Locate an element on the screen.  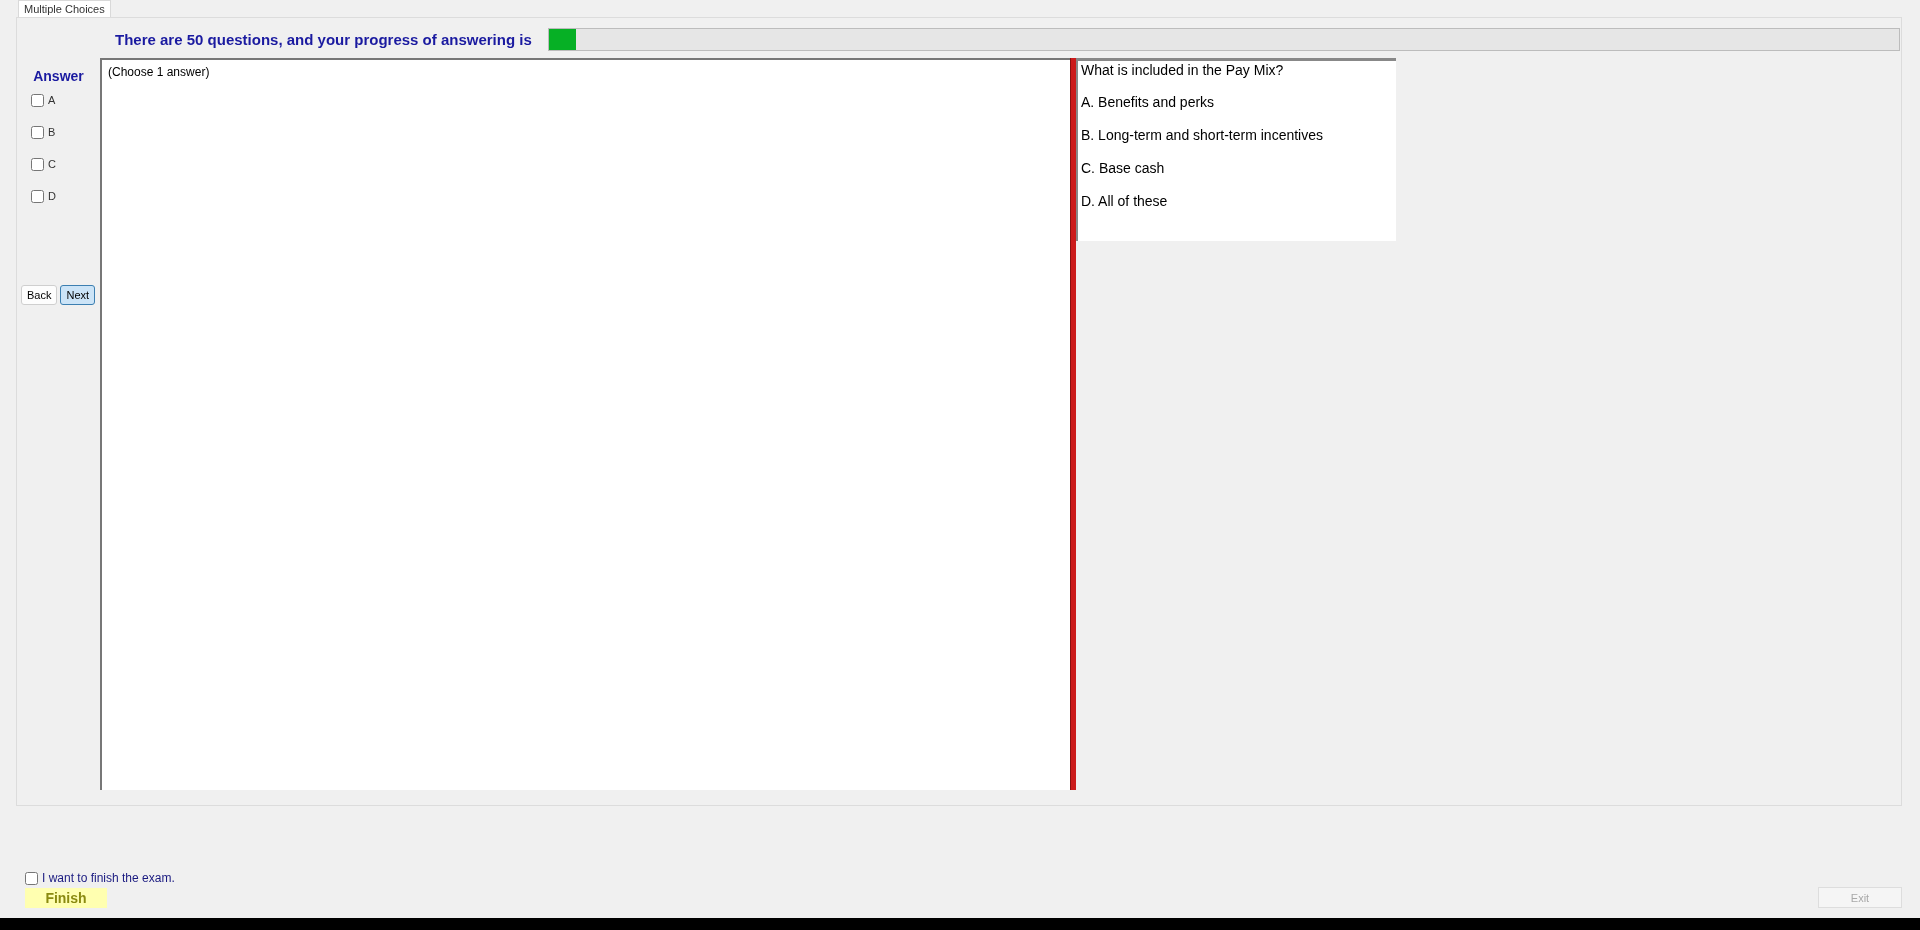
instruction-text: (Choose 1 answer) is located at coordinates (159, 72).